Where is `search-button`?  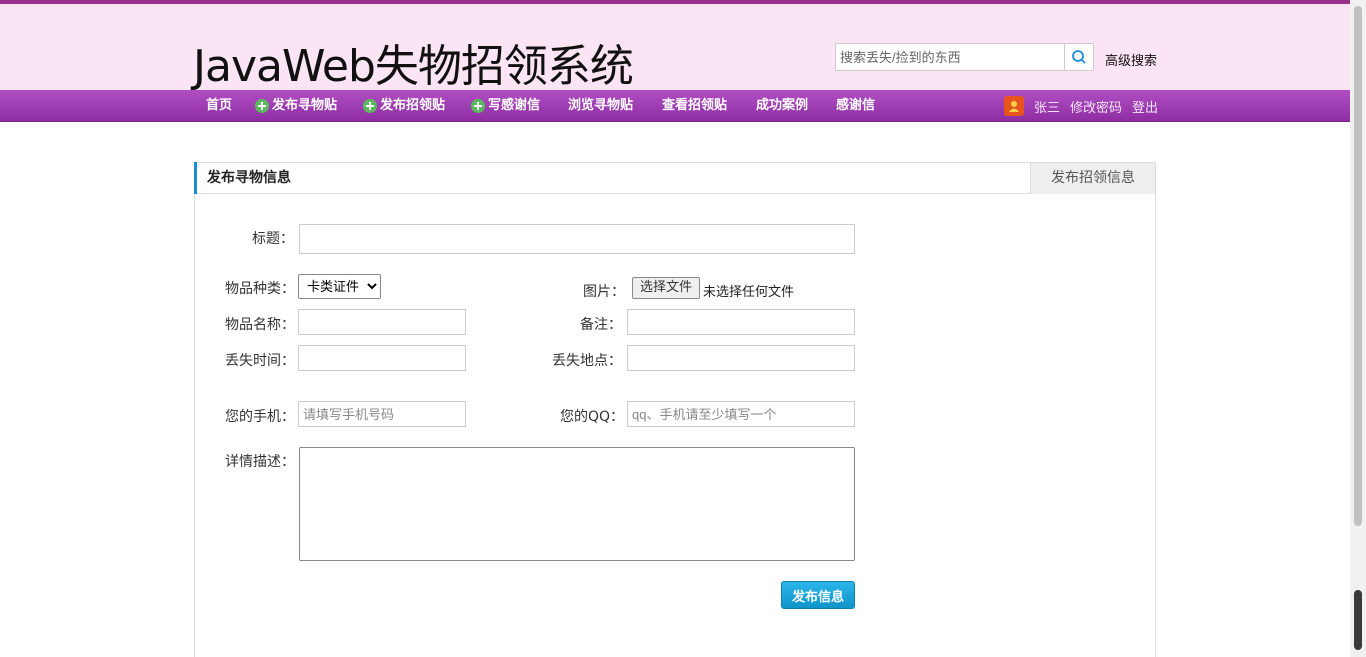 search-button is located at coordinates (1079, 57).